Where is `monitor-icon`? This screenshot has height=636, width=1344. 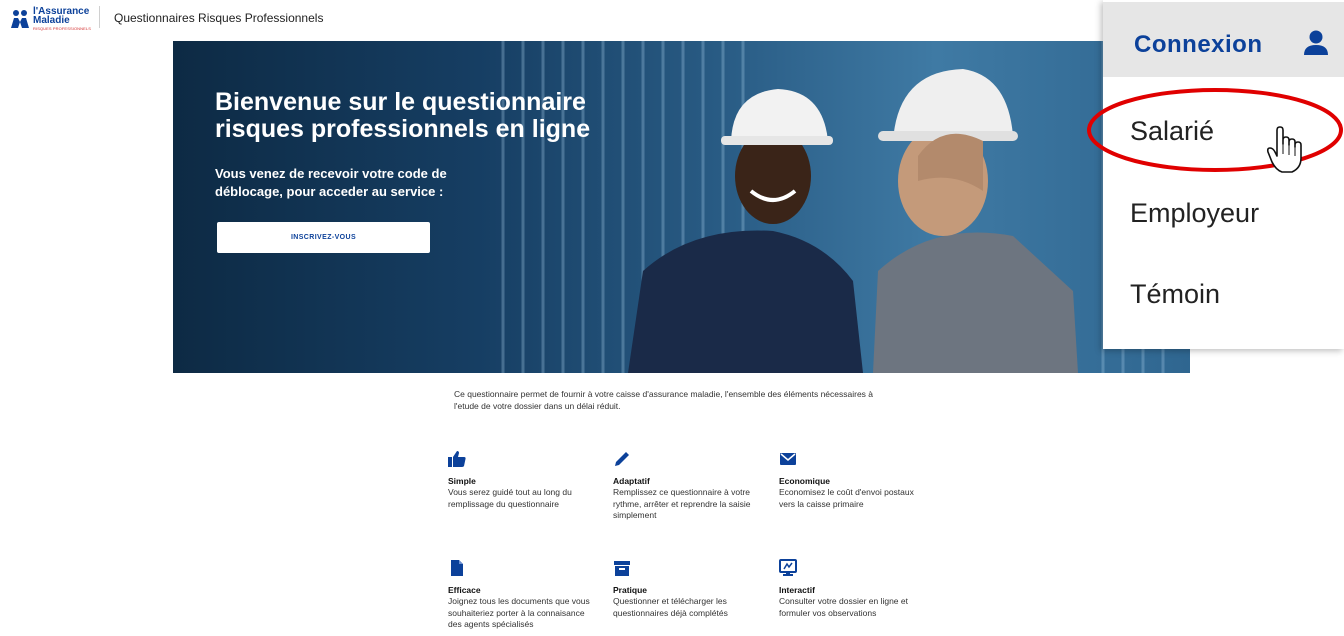
monitor-icon is located at coordinates (788, 567).